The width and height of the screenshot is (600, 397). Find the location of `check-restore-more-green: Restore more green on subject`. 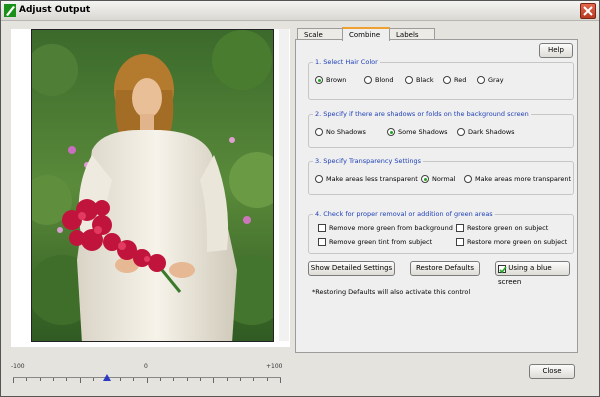

check-restore-more-green: Restore more green on subject is located at coordinates (511, 242).